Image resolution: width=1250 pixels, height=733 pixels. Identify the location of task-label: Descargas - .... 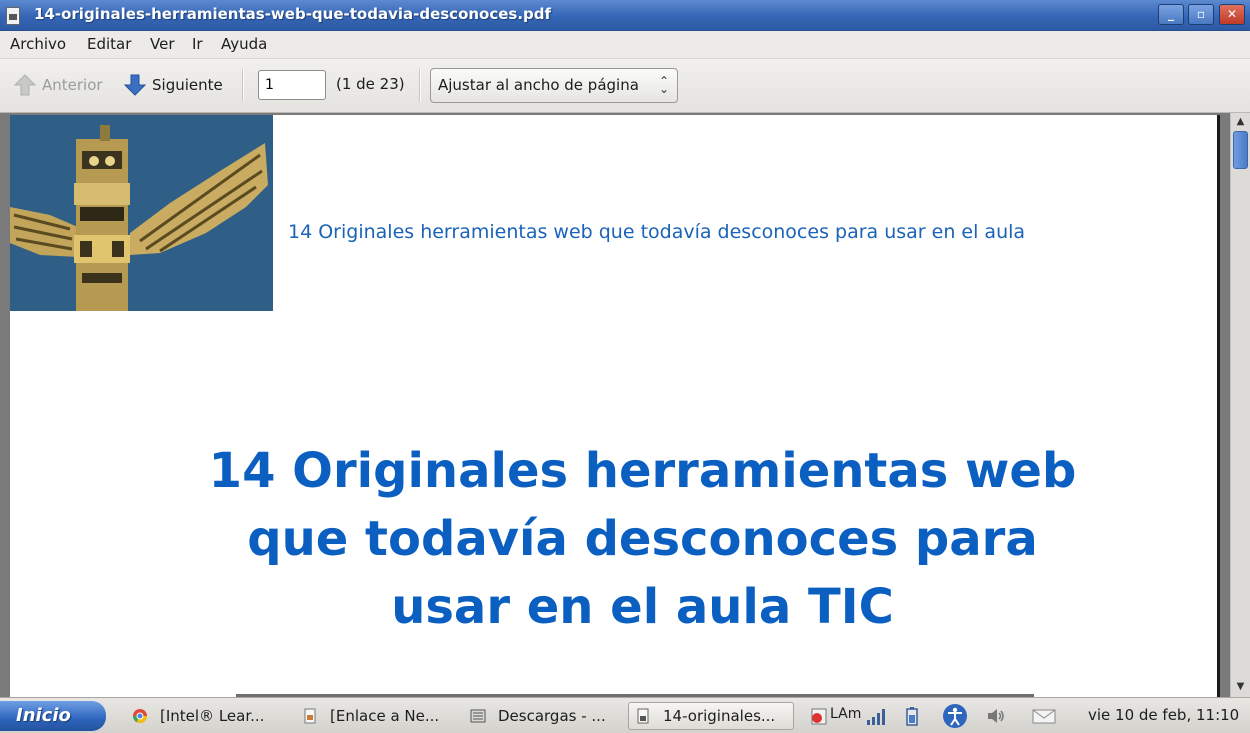
(552, 716).